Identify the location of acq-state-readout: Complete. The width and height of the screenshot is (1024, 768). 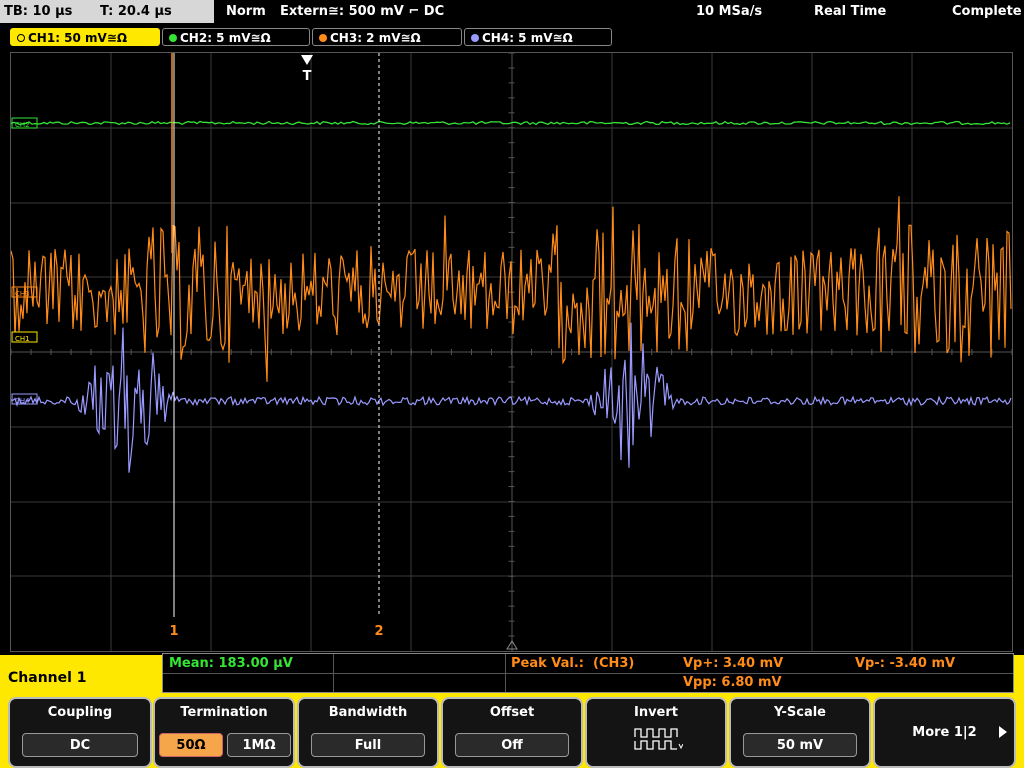
(987, 11).